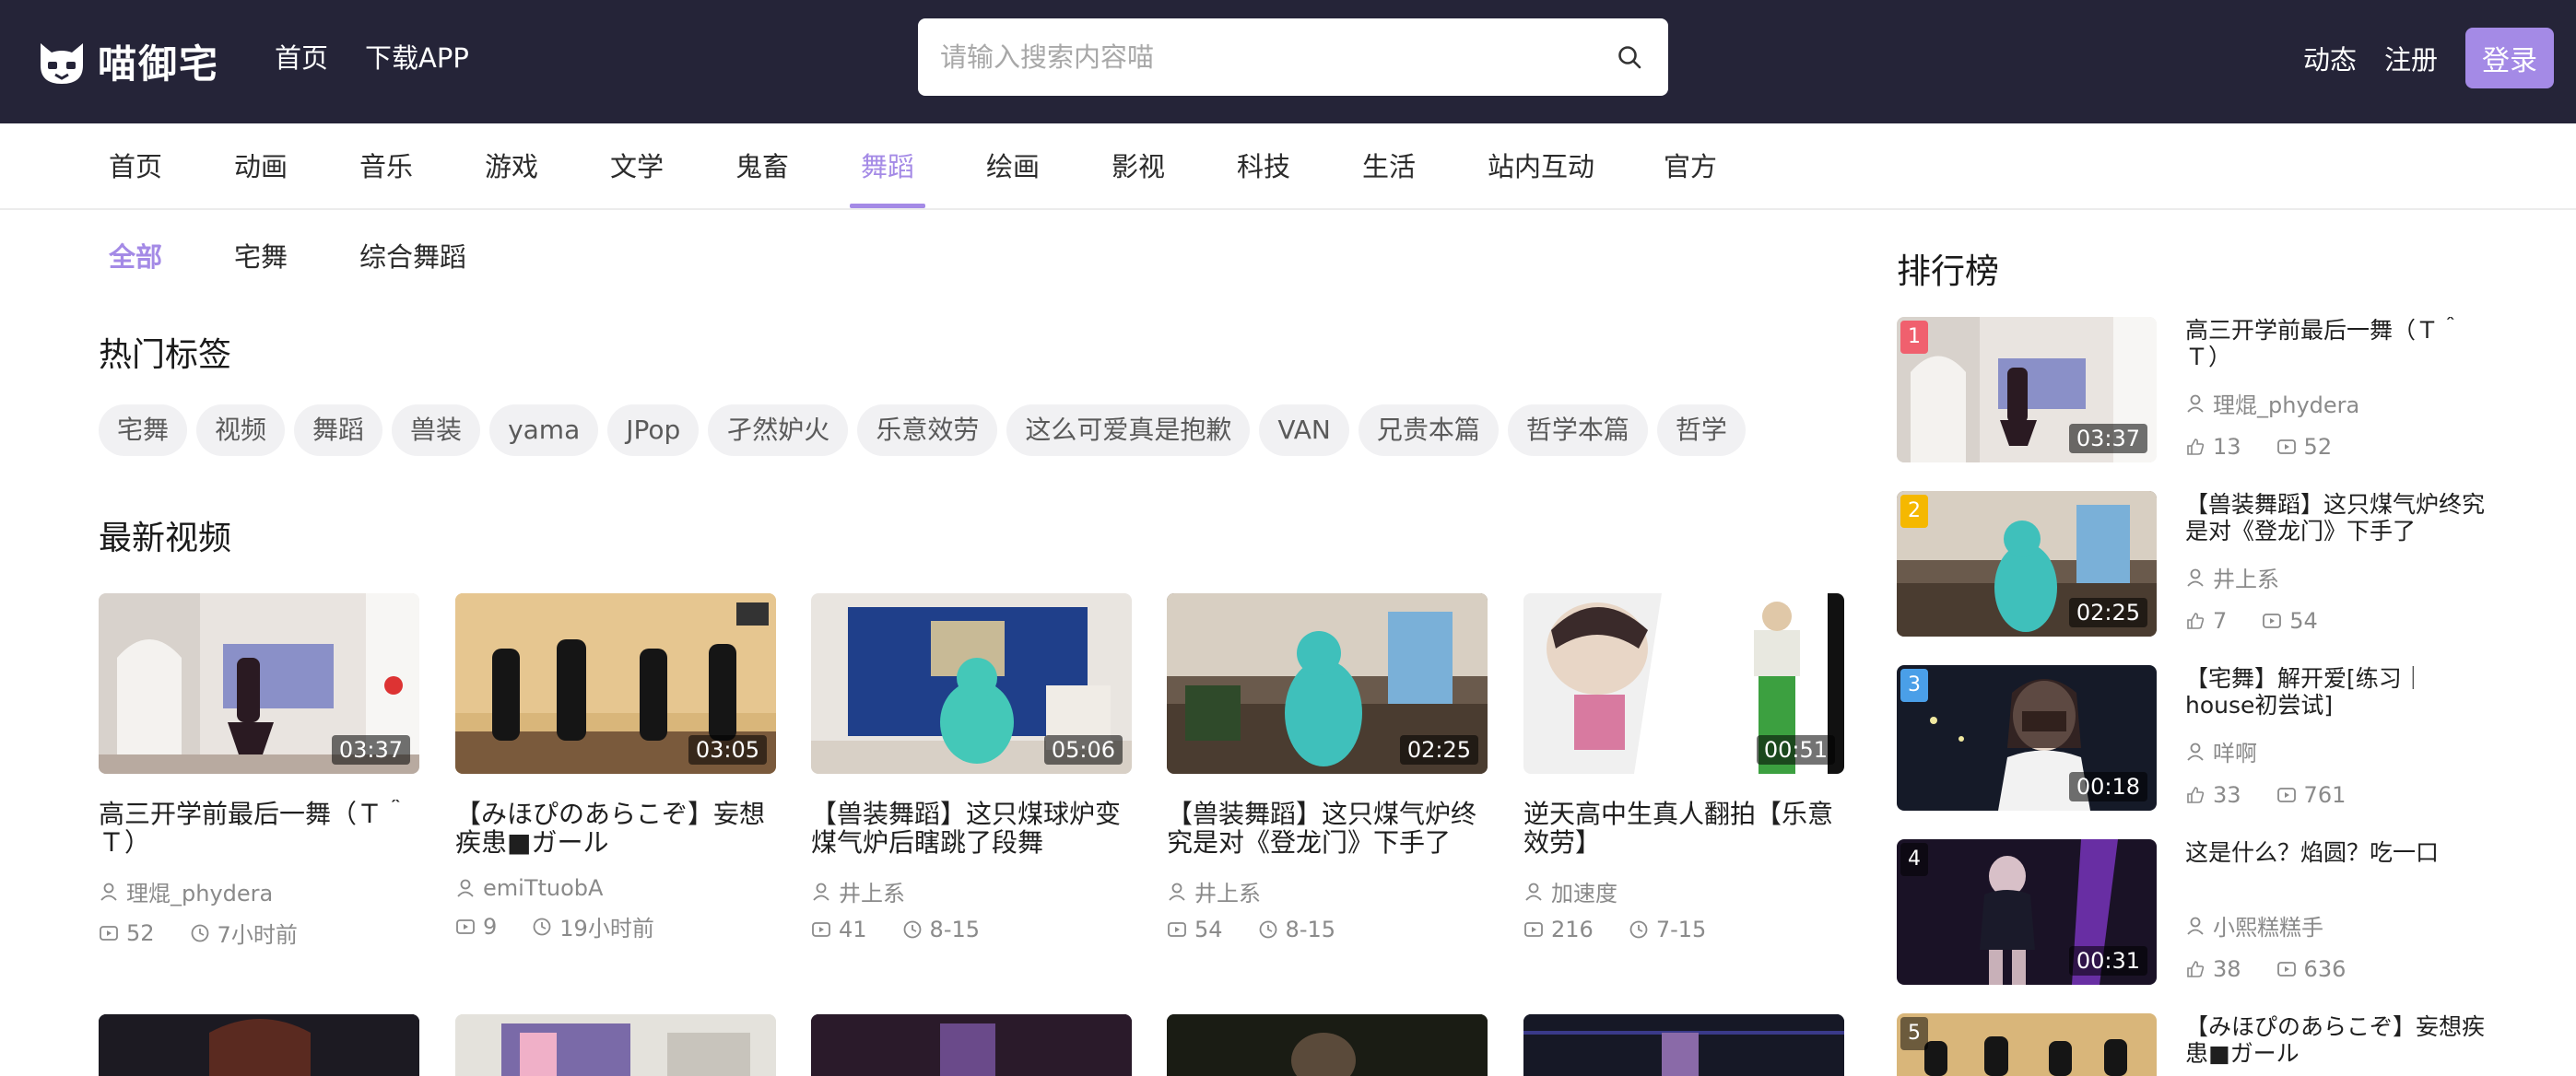 The width and height of the screenshot is (2576, 1076). I want to click on tag-chip: 哲学本篇, so click(1577, 430).